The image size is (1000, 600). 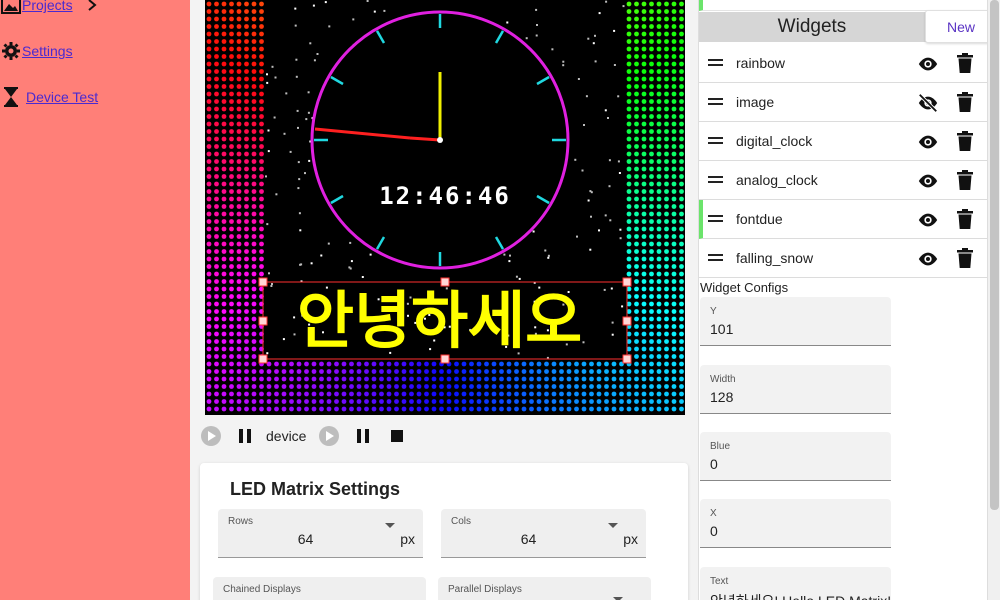 I want to click on widget-row: digital_clock, so click(x=843, y=141).